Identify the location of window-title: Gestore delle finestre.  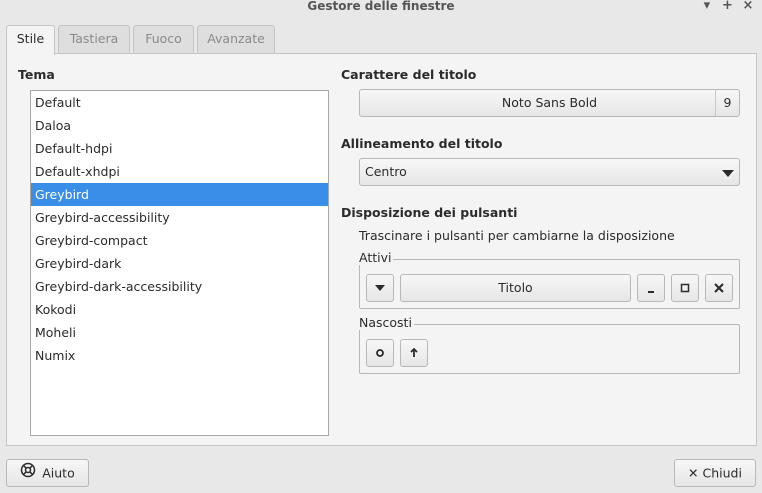
(381, 6).